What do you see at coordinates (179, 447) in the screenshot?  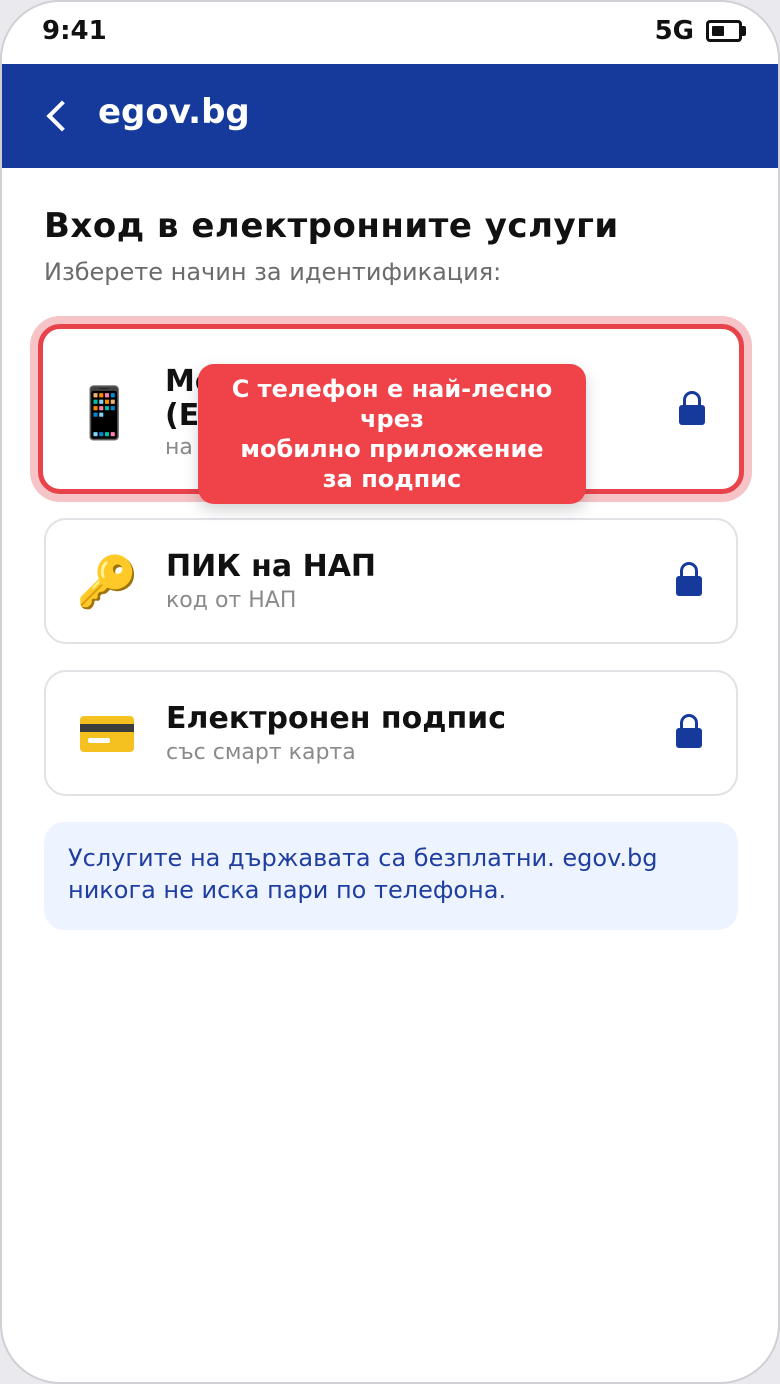 I see `option-subtitle: на` at bounding box center [179, 447].